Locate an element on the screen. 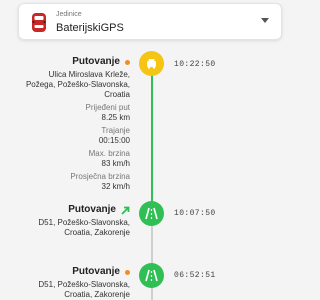  entry-address-line: Croatia is located at coordinates (117, 94).